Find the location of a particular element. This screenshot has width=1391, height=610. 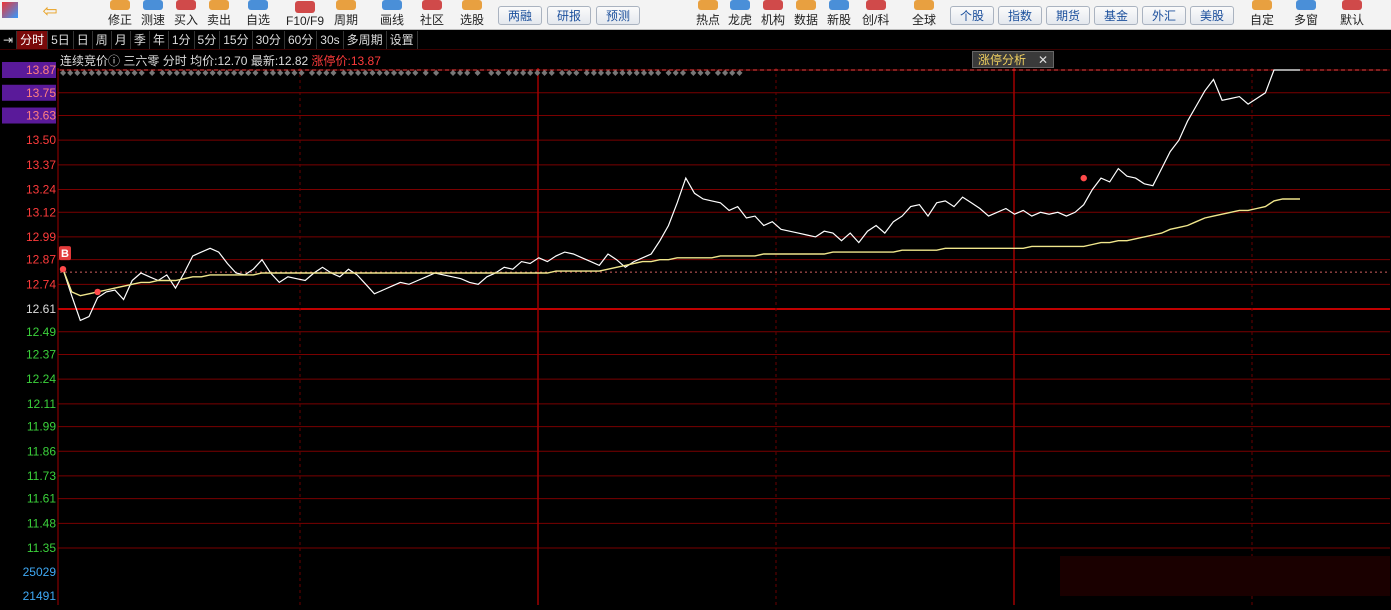

chart-icon is located at coordinates (875, 5).